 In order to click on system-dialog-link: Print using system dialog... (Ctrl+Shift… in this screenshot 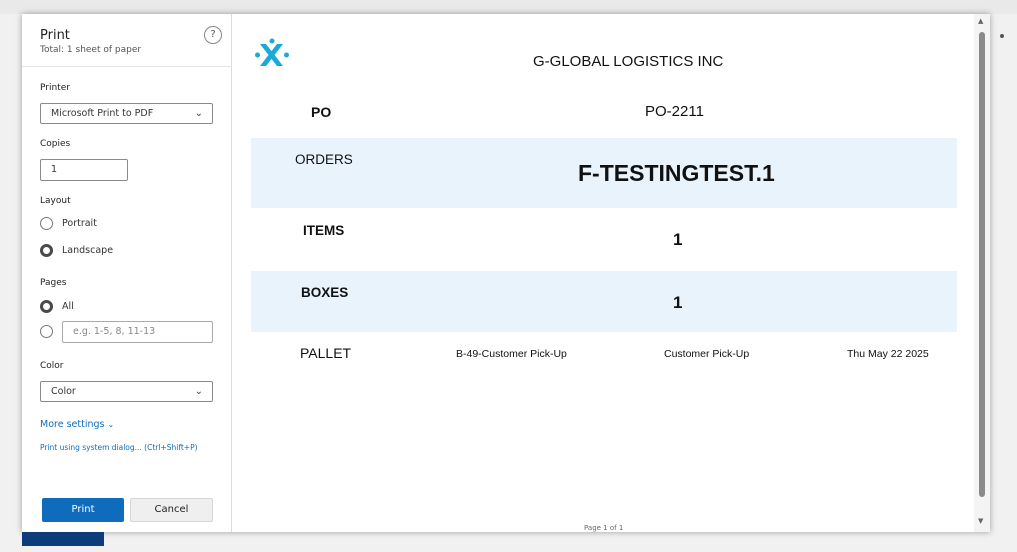, I will do `click(119, 447)`.